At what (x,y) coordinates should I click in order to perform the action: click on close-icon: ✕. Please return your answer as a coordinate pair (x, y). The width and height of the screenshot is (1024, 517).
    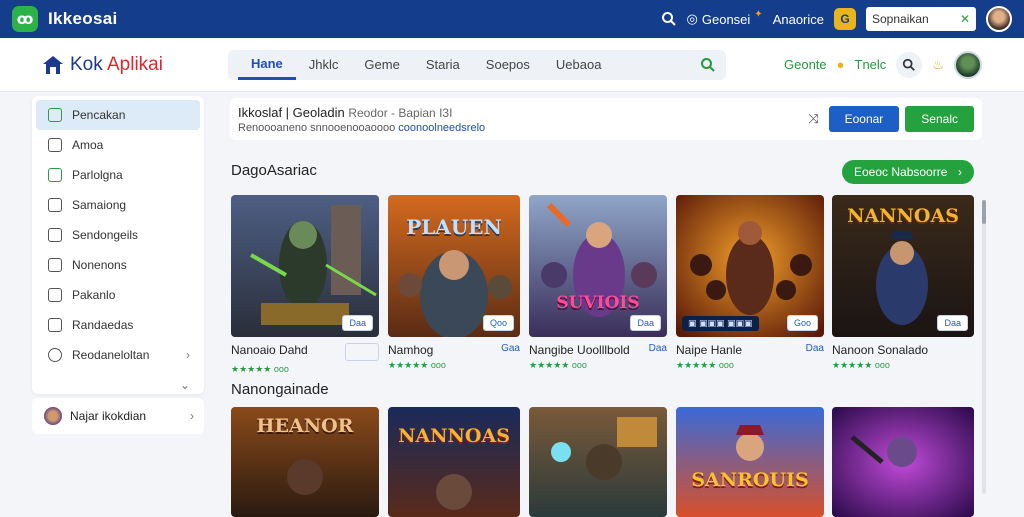
    Looking at the image, I should click on (965, 19).